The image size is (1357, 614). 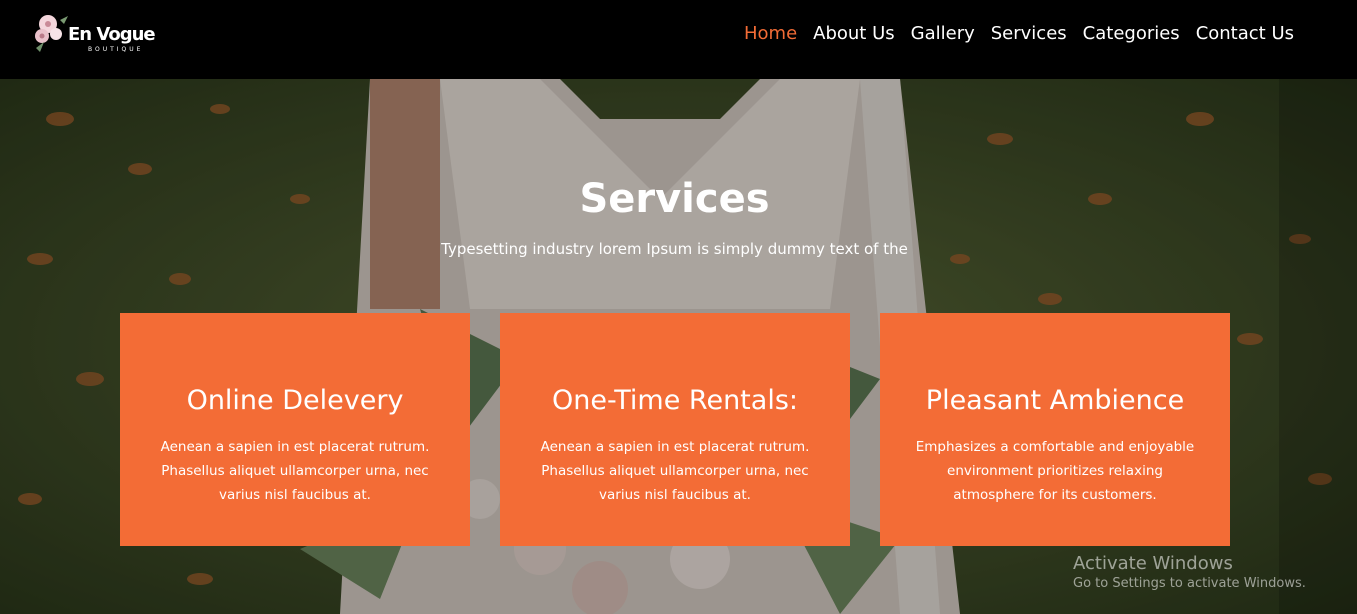 I want to click on nav-gallery: Gallery, so click(x=943, y=34).